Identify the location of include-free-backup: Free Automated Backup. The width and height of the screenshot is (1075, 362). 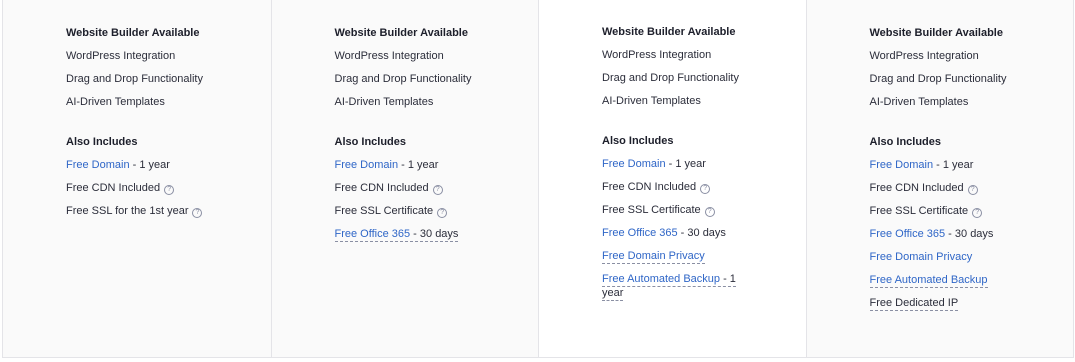
(961, 280).